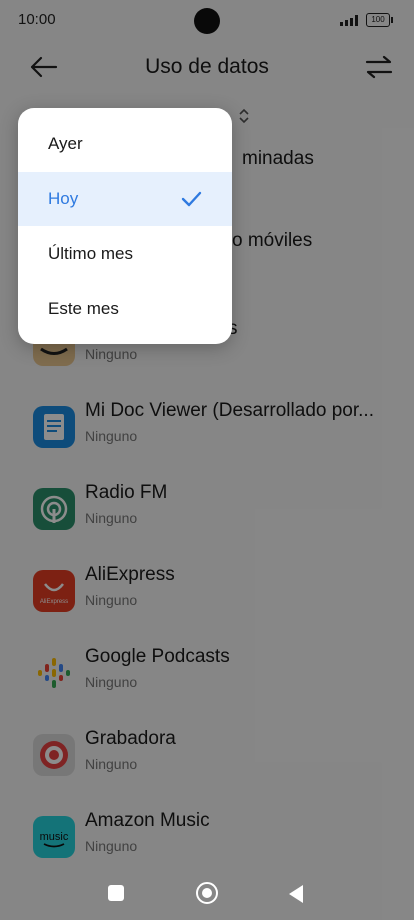 This screenshot has width=414, height=920. What do you see at coordinates (116, 893) in the screenshot?
I see `recents-icon` at bounding box center [116, 893].